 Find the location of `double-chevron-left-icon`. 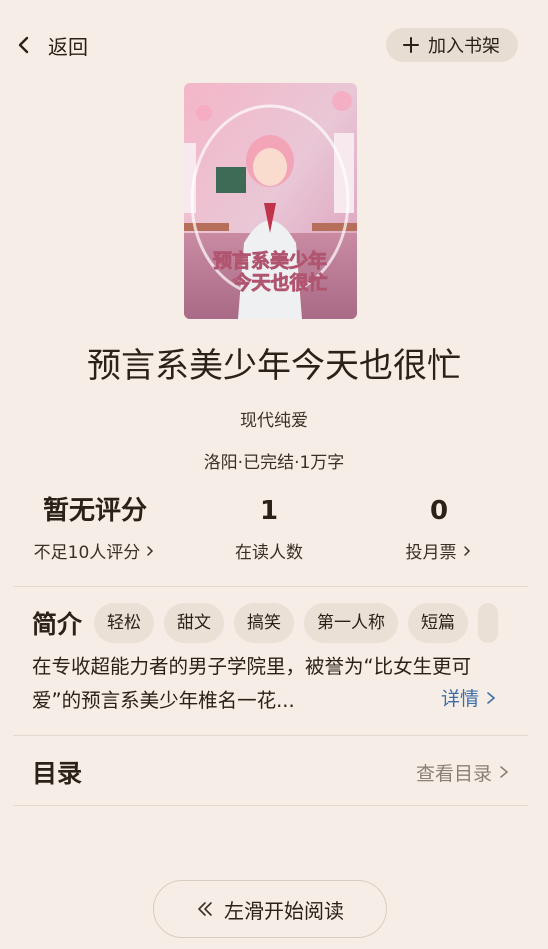

double-chevron-left-icon is located at coordinates (205, 909).